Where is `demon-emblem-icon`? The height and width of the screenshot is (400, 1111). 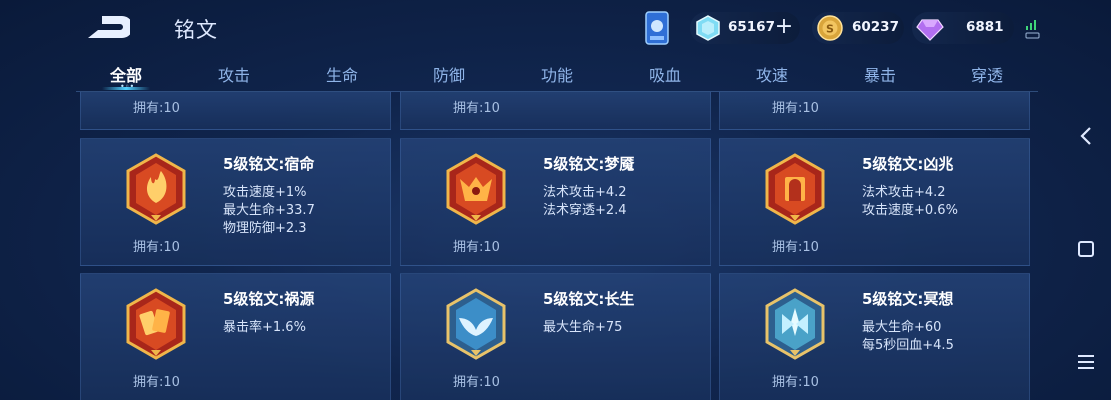 demon-emblem-icon is located at coordinates (476, 189).